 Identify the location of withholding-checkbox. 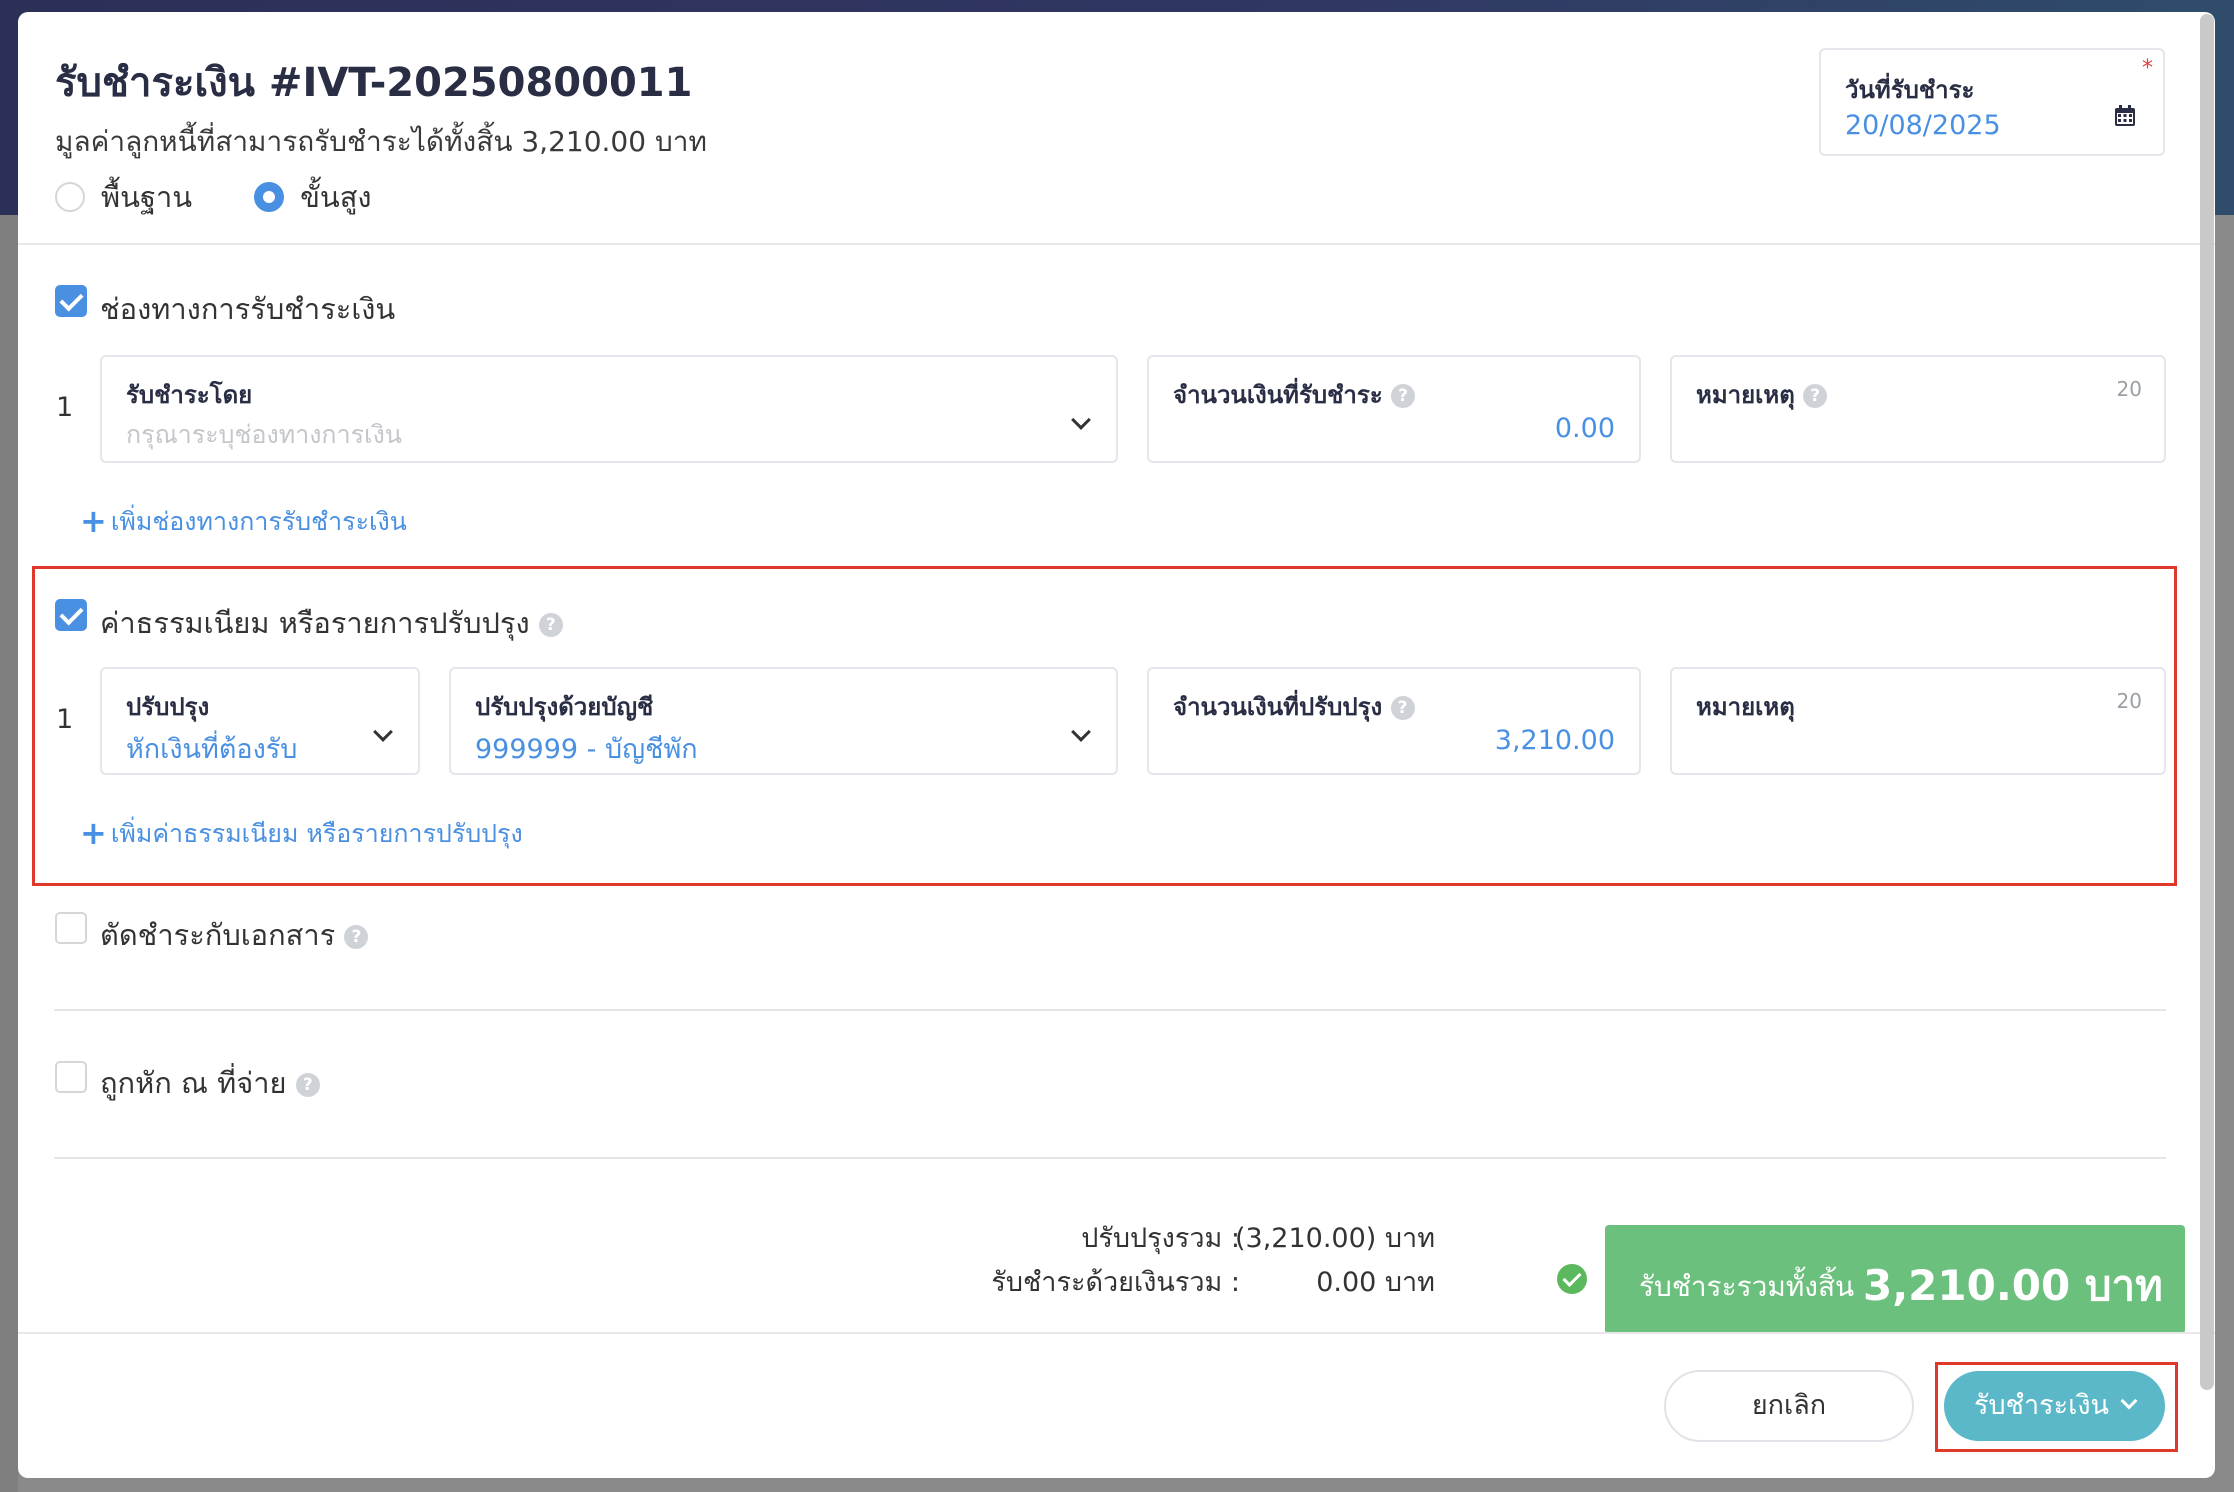
(71, 1077).